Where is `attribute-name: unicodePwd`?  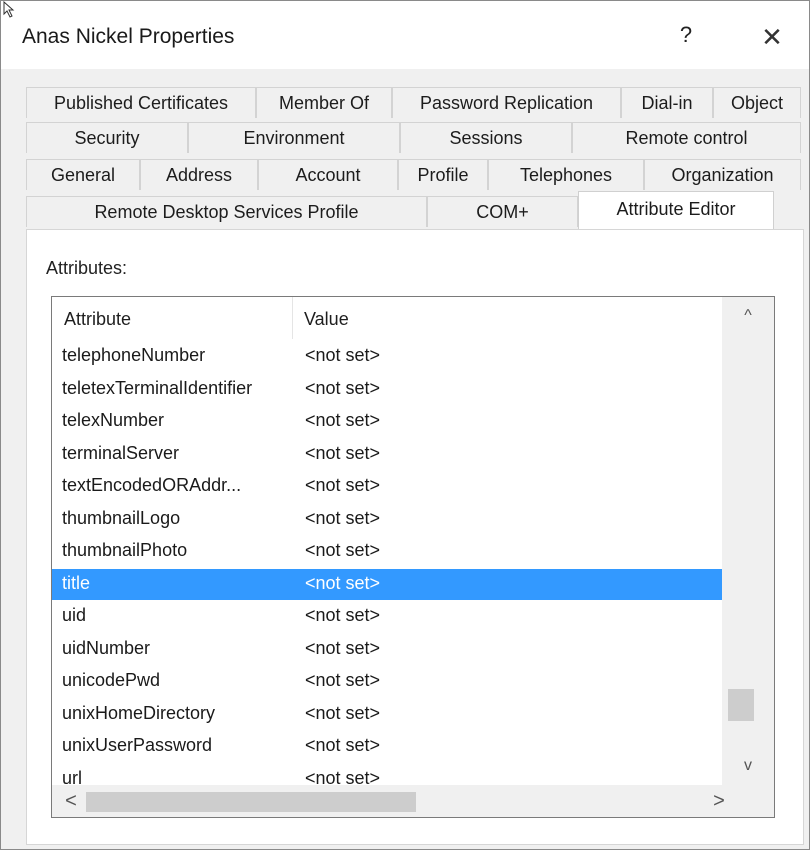
attribute-name: unicodePwd is located at coordinates (111, 680).